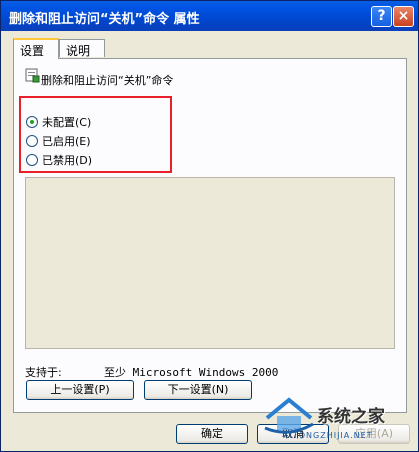 This screenshot has height=452, width=419. What do you see at coordinates (403, 16) in the screenshot?
I see `close-button: ×` at bounding box center [403, 16].